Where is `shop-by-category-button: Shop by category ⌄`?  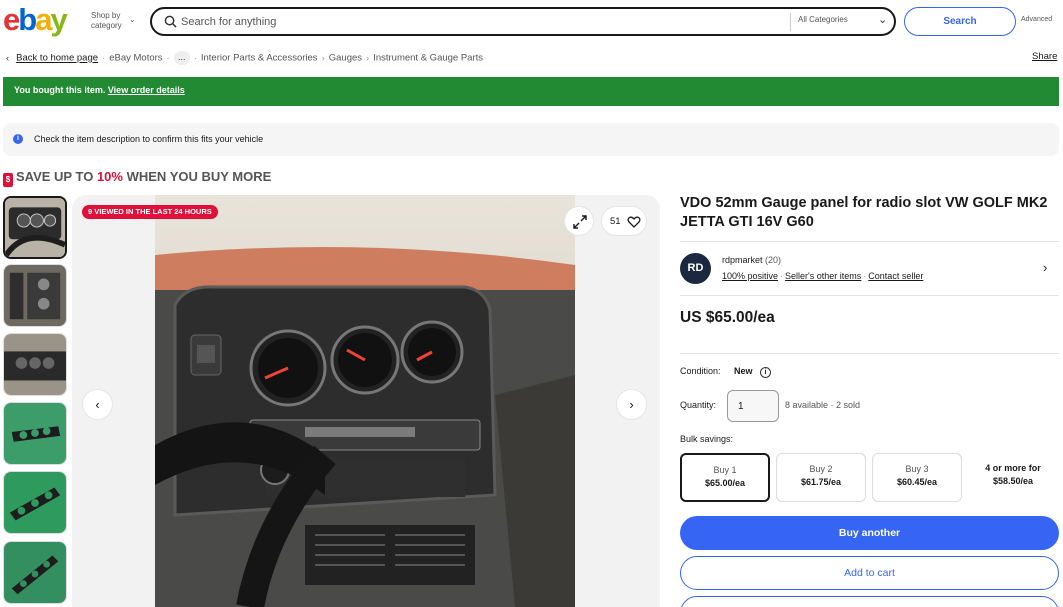
shop-by-category-button: Shop by category ⌄ is located at coordinates (113, 21).